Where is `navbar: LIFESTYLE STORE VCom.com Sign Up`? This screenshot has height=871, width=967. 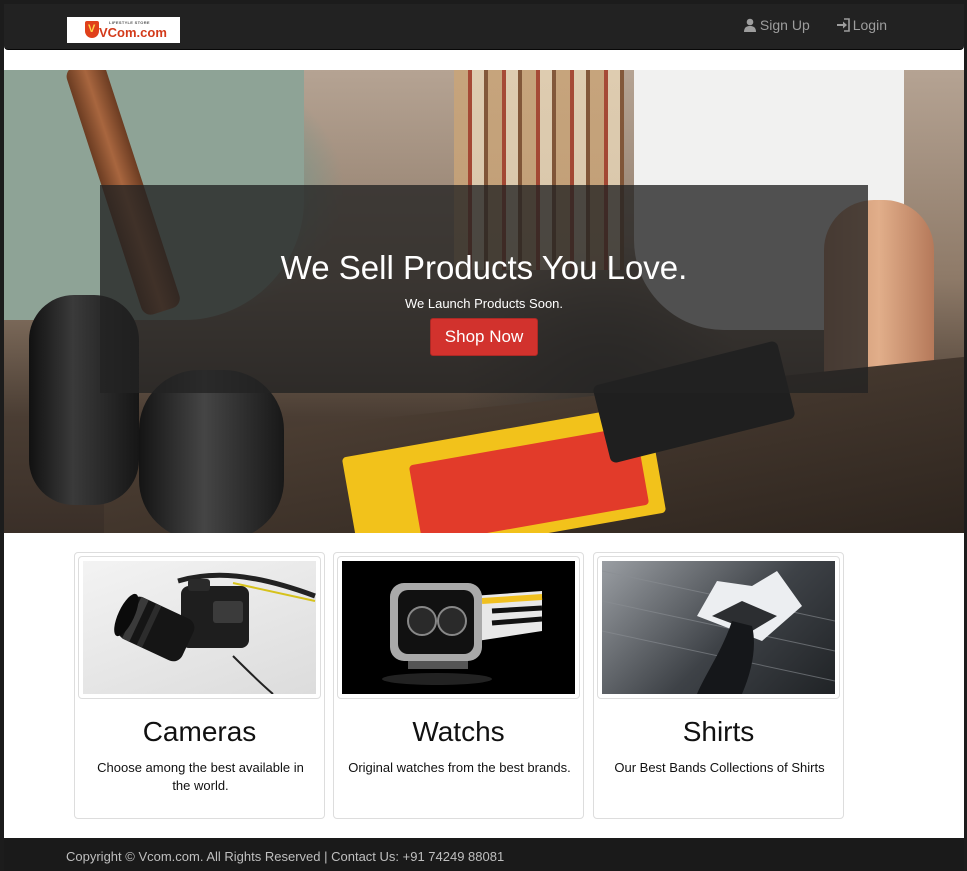 navbar: LIFESTYLE STORE VCom.com Sign Up is located at coordinates (484, 27).